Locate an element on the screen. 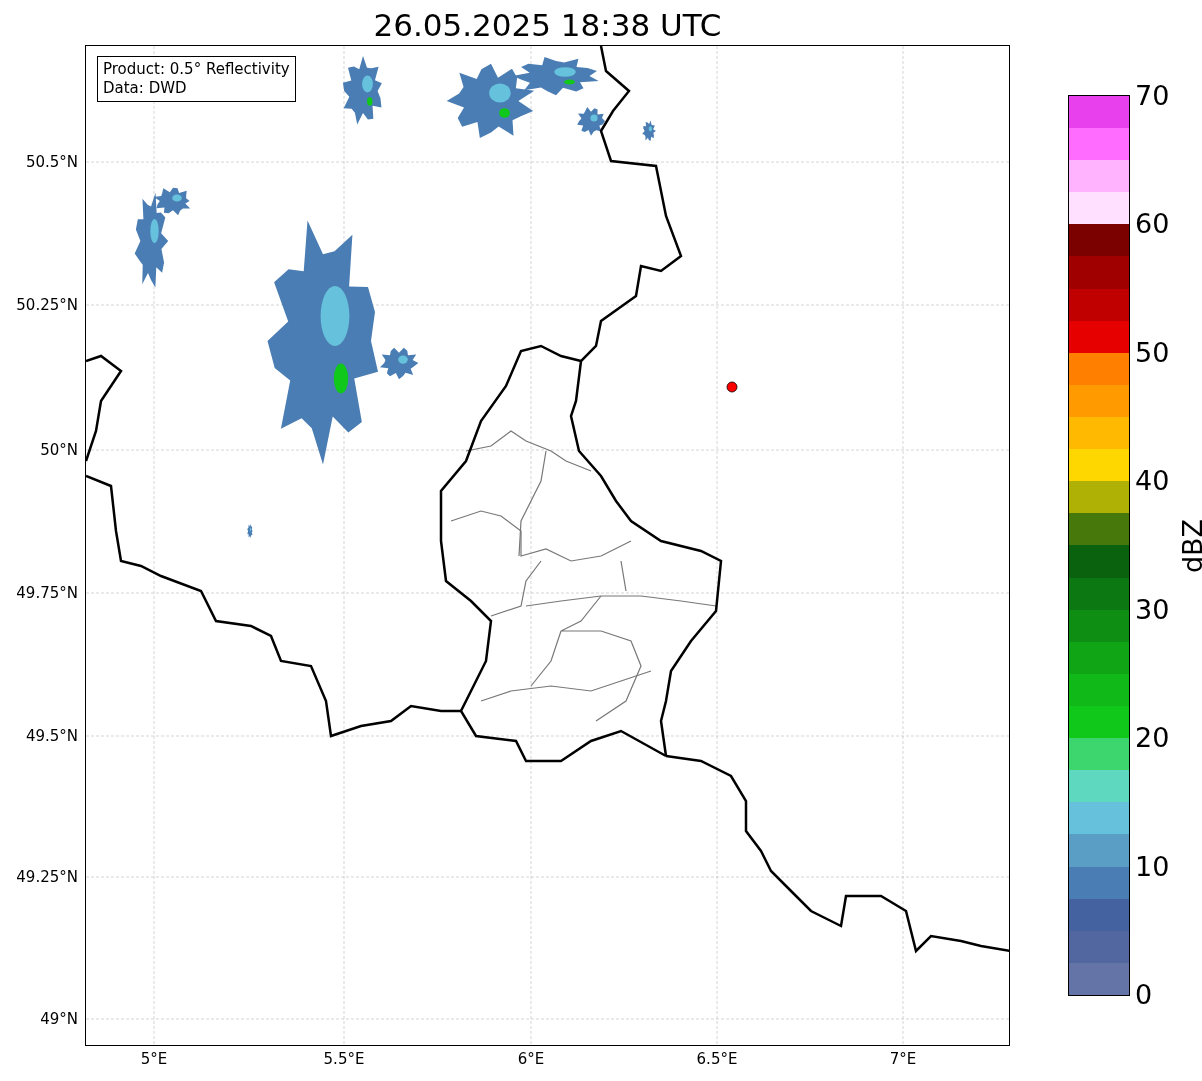 The image size is (1202, 1081). colorbar-tick-label: 50 is located at coordinates (1152, 352).